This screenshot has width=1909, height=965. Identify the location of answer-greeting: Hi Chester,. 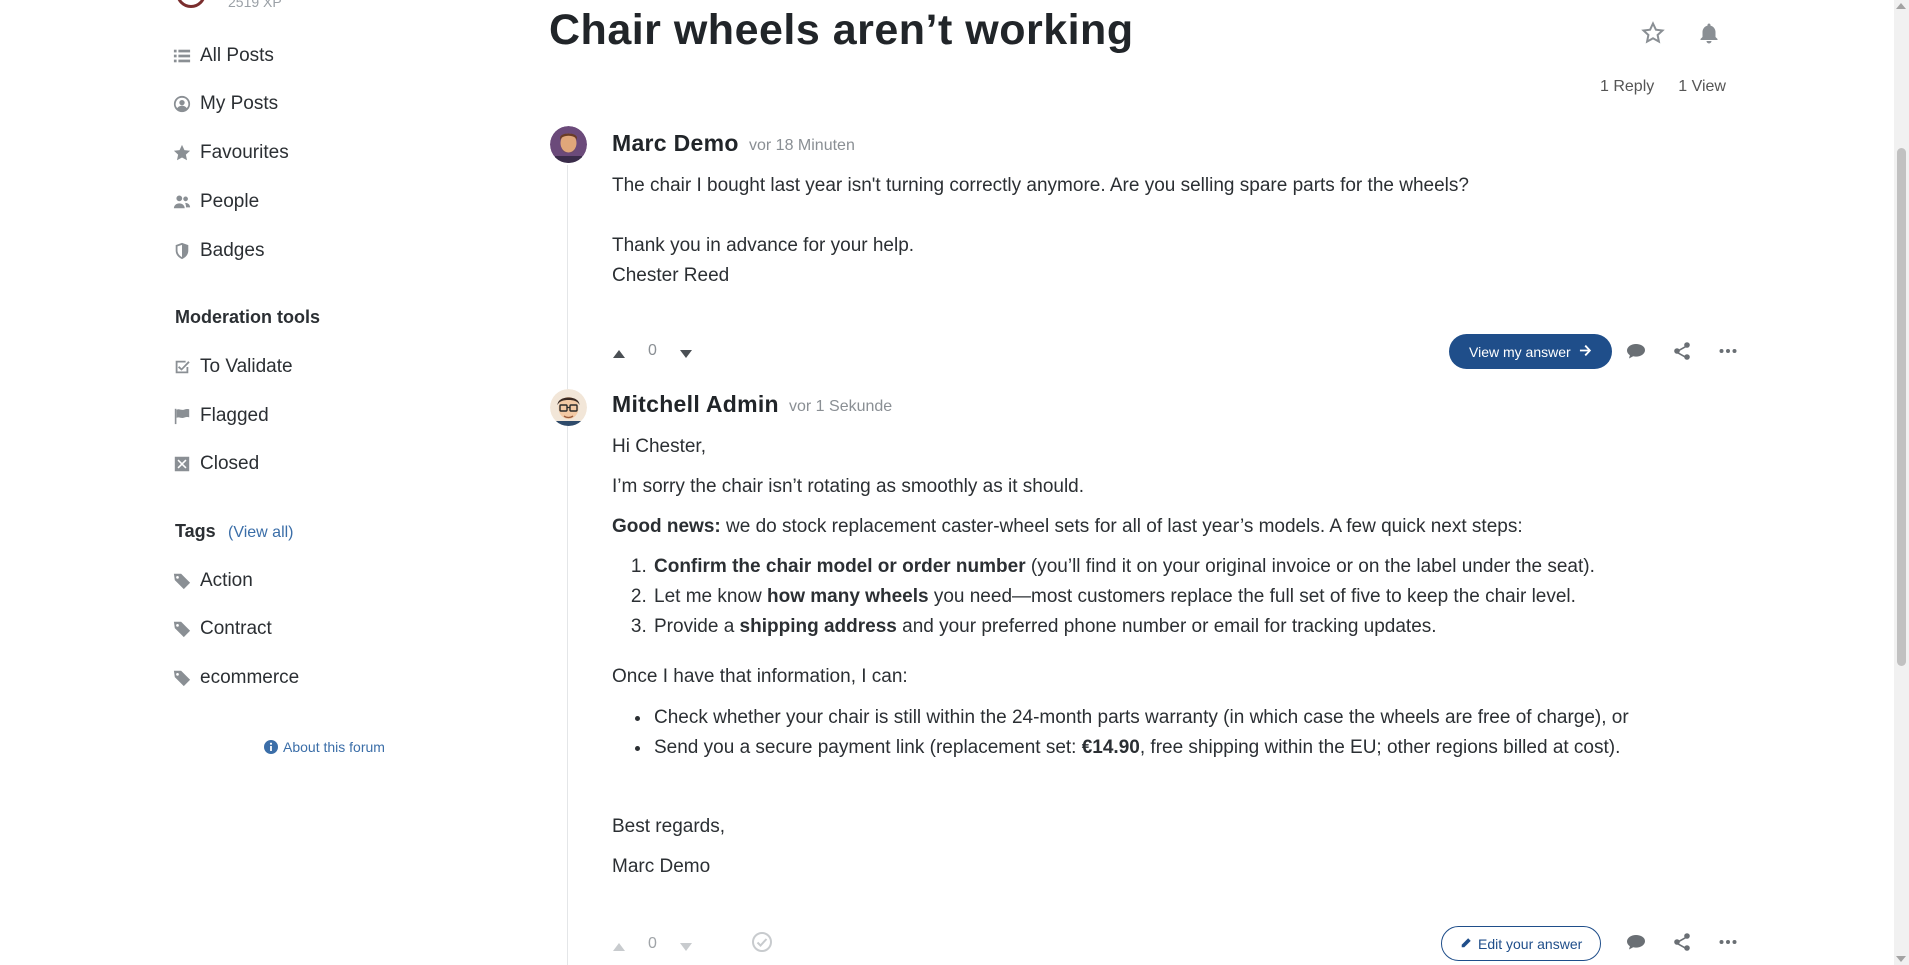
(659, 446).